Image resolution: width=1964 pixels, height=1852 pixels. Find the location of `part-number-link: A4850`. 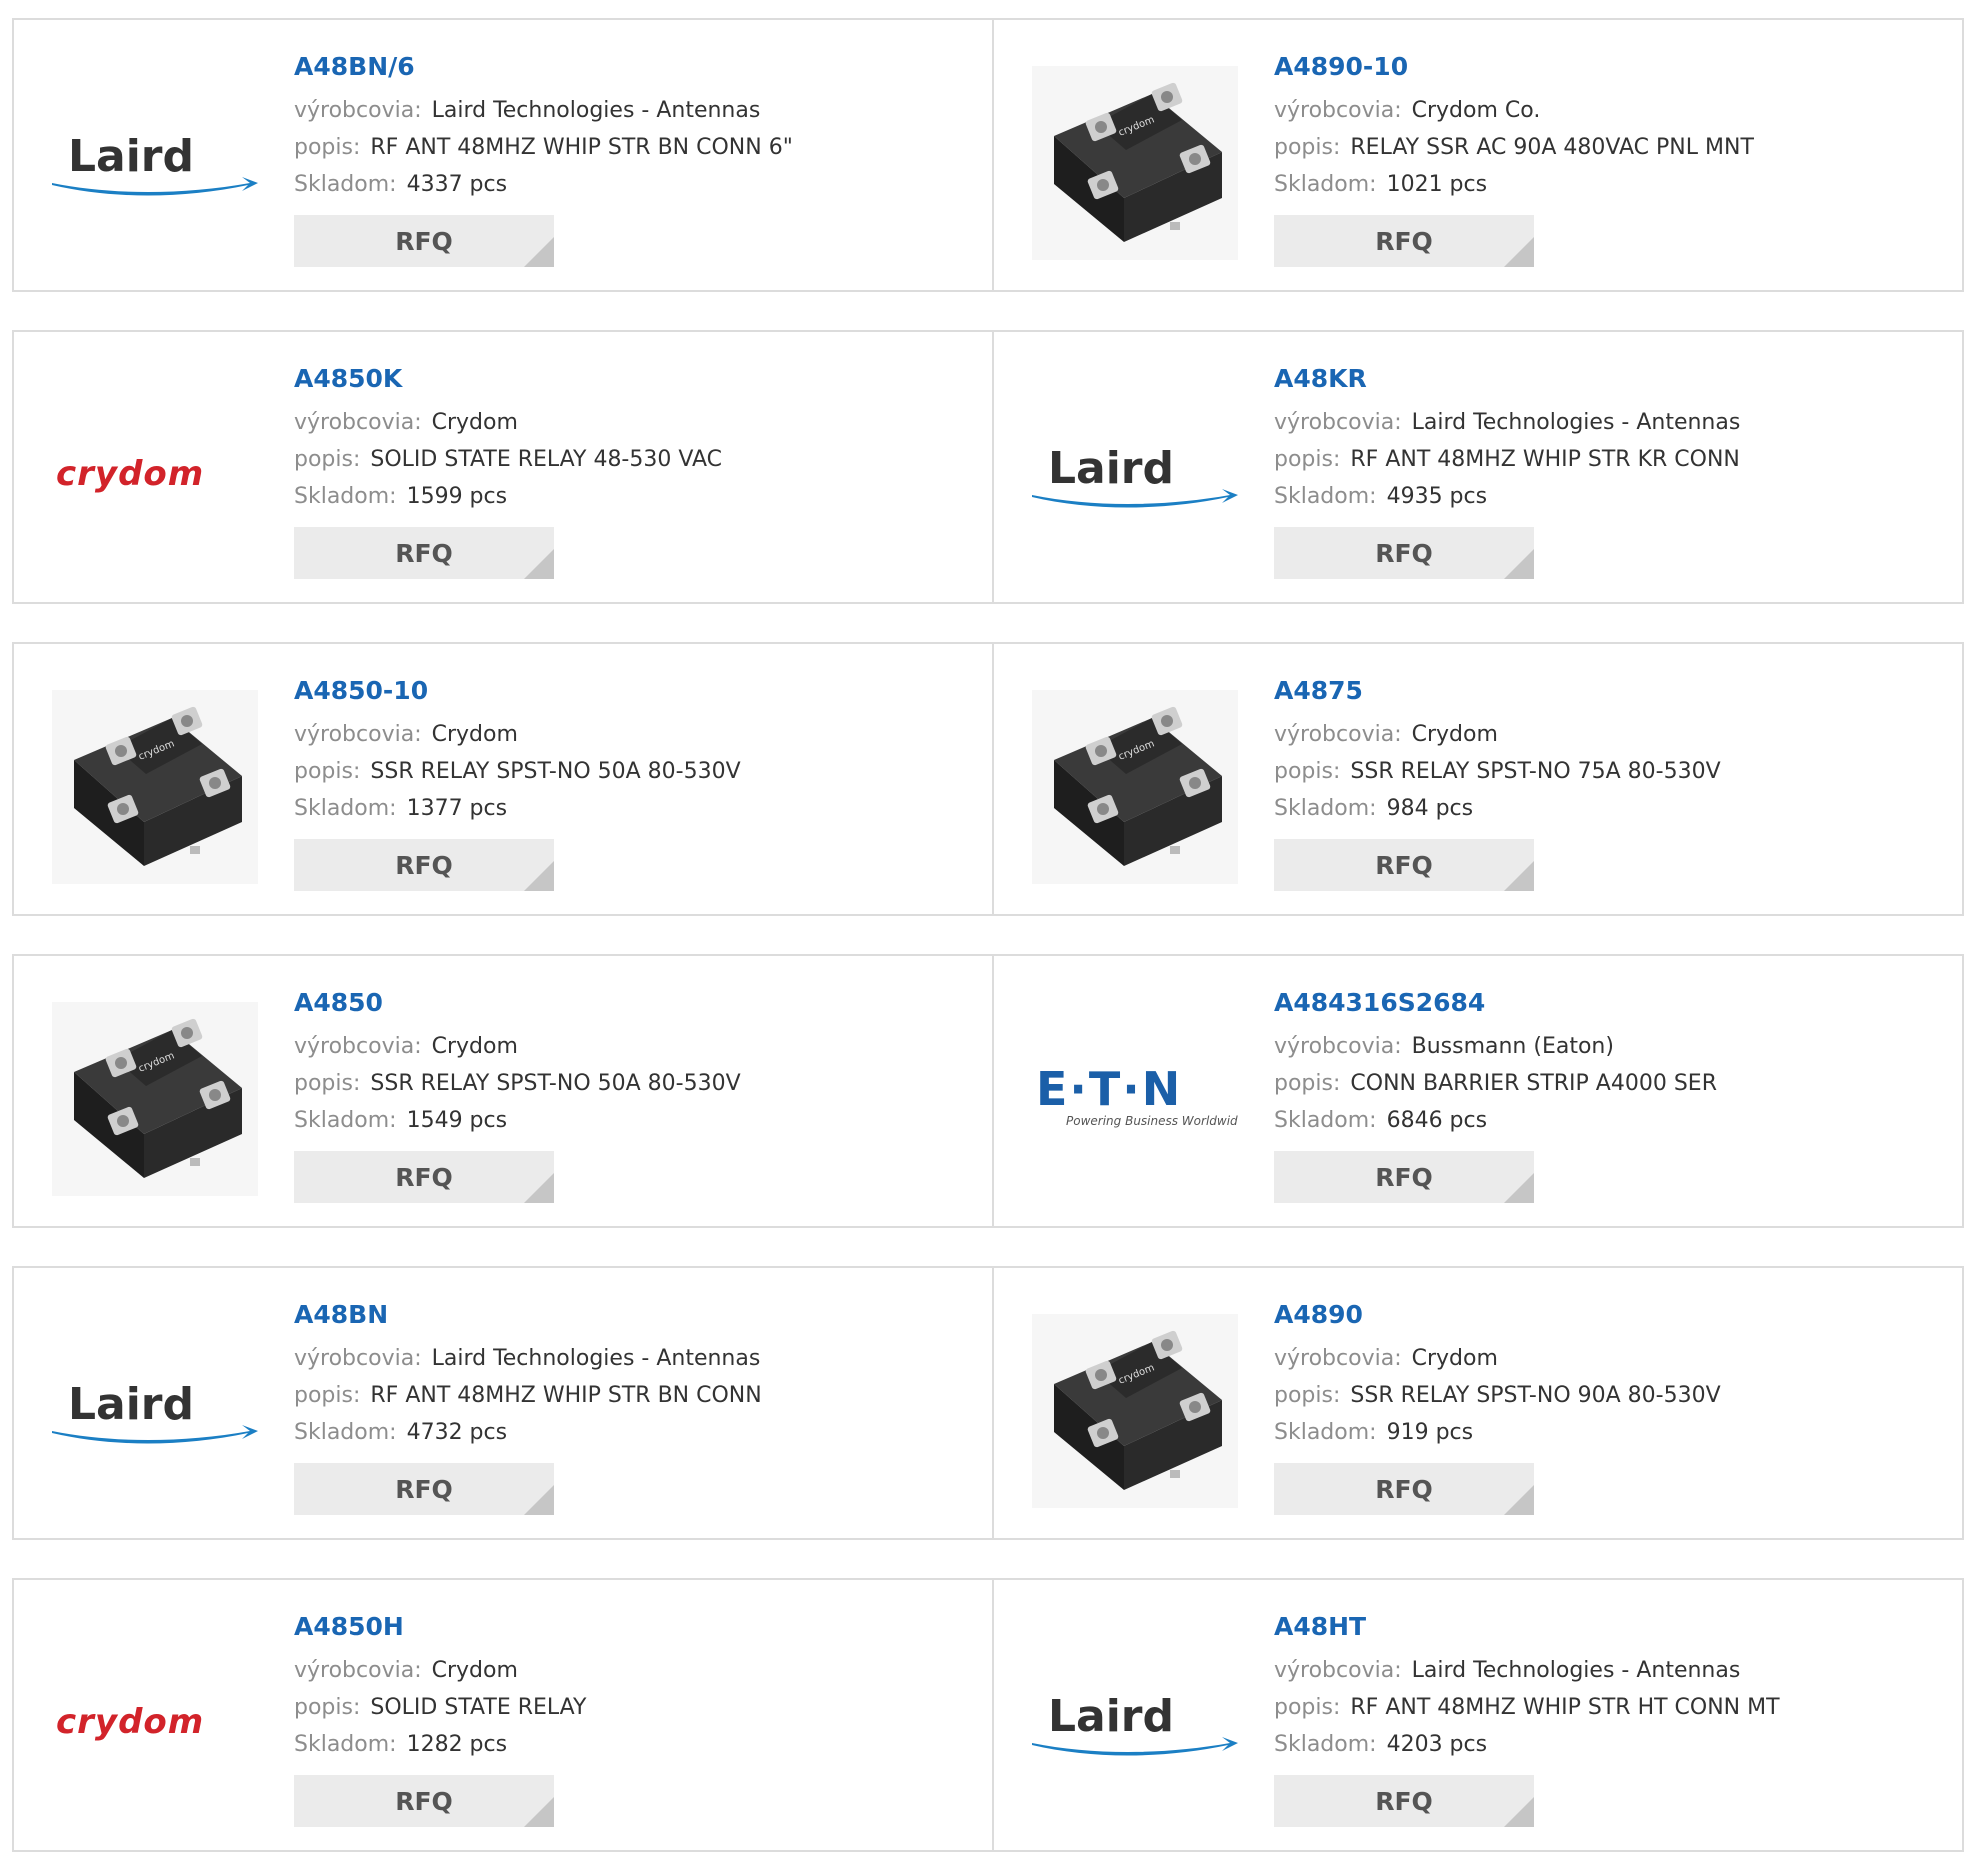

part-number-link: A4850 is located at coordinates (517, 1003).